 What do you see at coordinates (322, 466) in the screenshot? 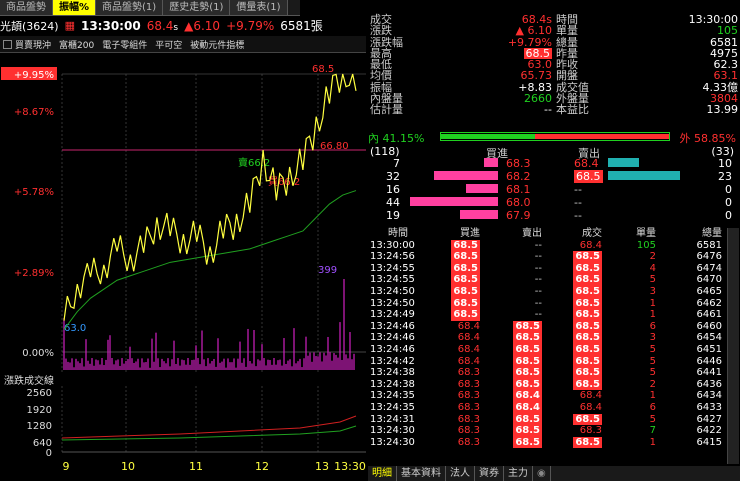
I see `x-axis-label: 13` at bounding box center [322, 466].